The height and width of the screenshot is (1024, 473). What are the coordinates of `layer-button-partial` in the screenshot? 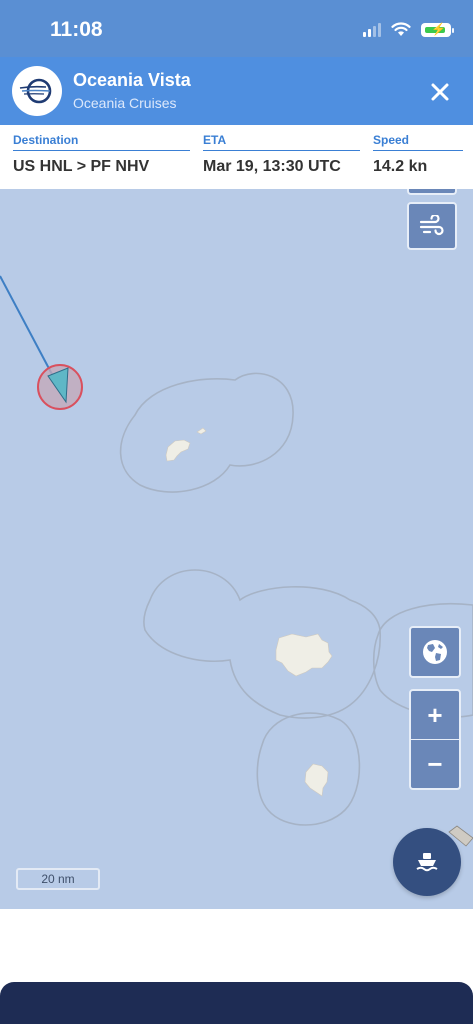 It's located at (432, 192).